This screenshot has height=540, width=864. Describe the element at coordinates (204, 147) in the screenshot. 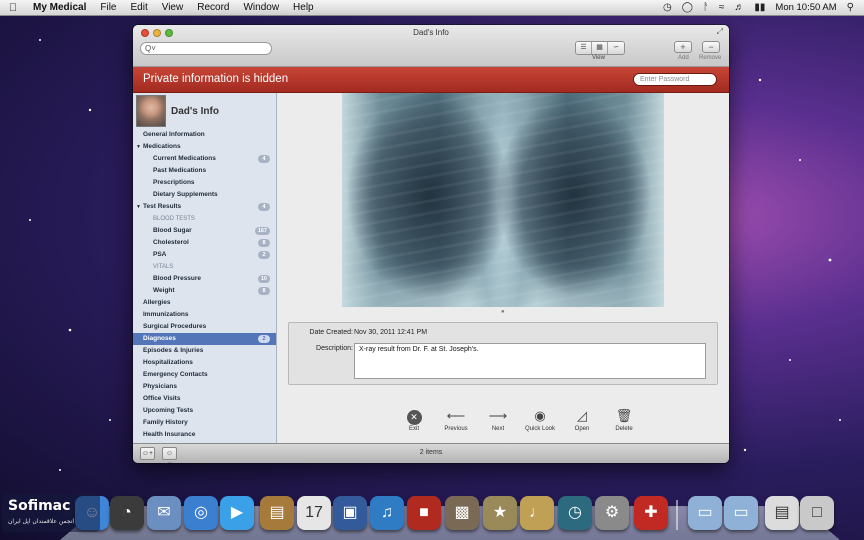

I see `sidebar-item-medications: ▼ Medications` at that location.